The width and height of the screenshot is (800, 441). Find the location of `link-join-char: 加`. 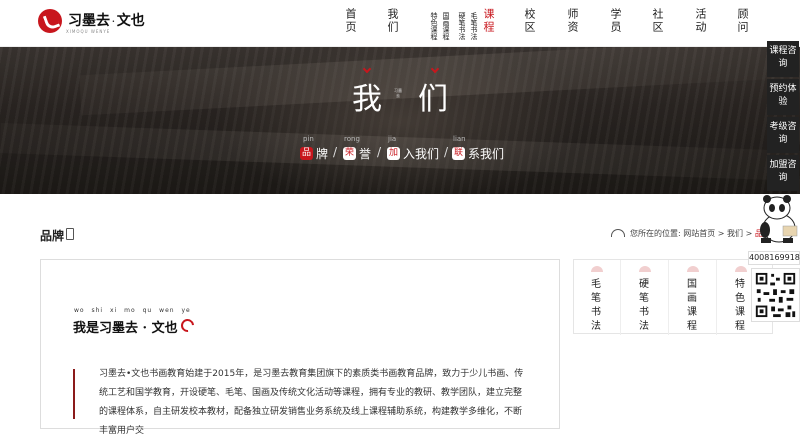

link-join-char: 加 is located at coordinates (393, 153).